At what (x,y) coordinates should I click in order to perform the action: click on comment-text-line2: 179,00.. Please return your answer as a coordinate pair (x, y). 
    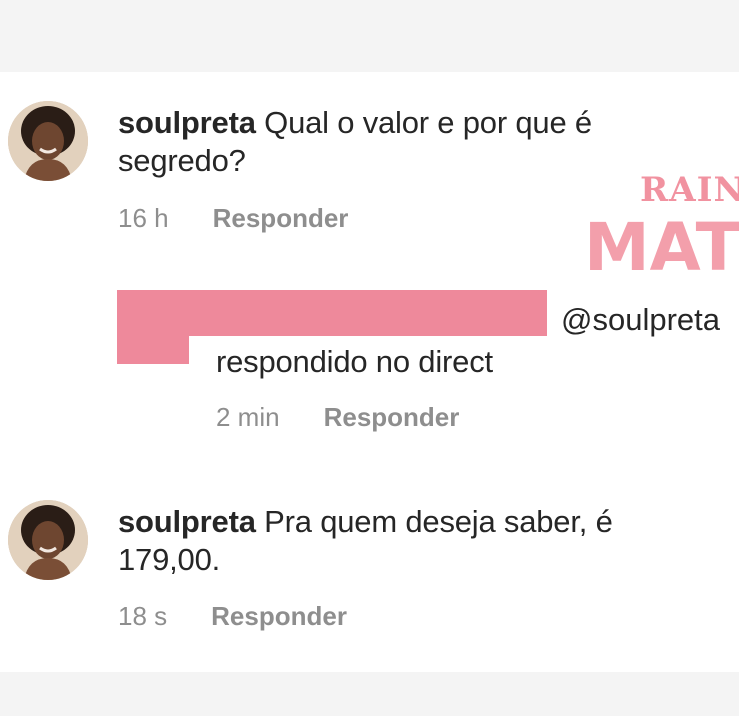
    Looking at the image, I should click on (169, 559).